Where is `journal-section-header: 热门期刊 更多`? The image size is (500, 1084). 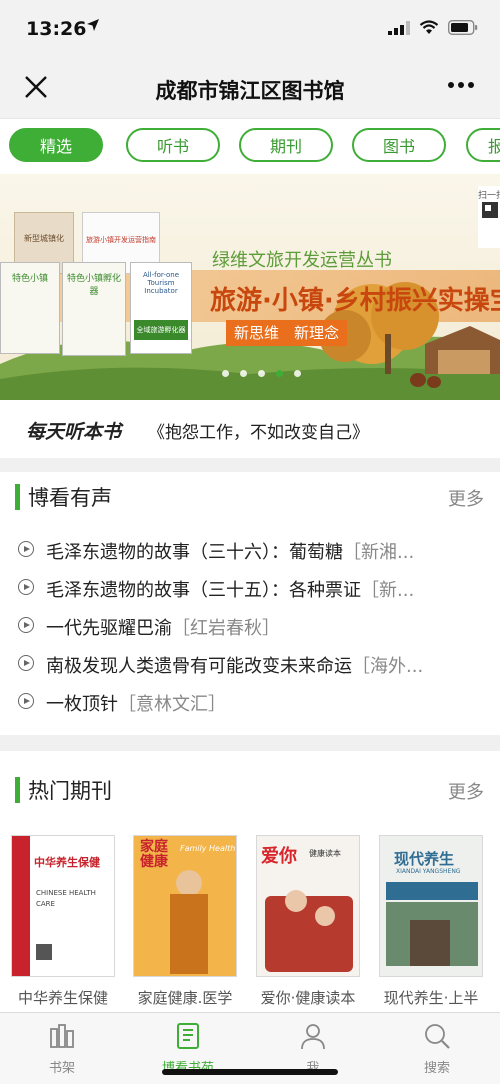 journal-section-header: 热门期刊 更多 is located at coordinates (250, 790).